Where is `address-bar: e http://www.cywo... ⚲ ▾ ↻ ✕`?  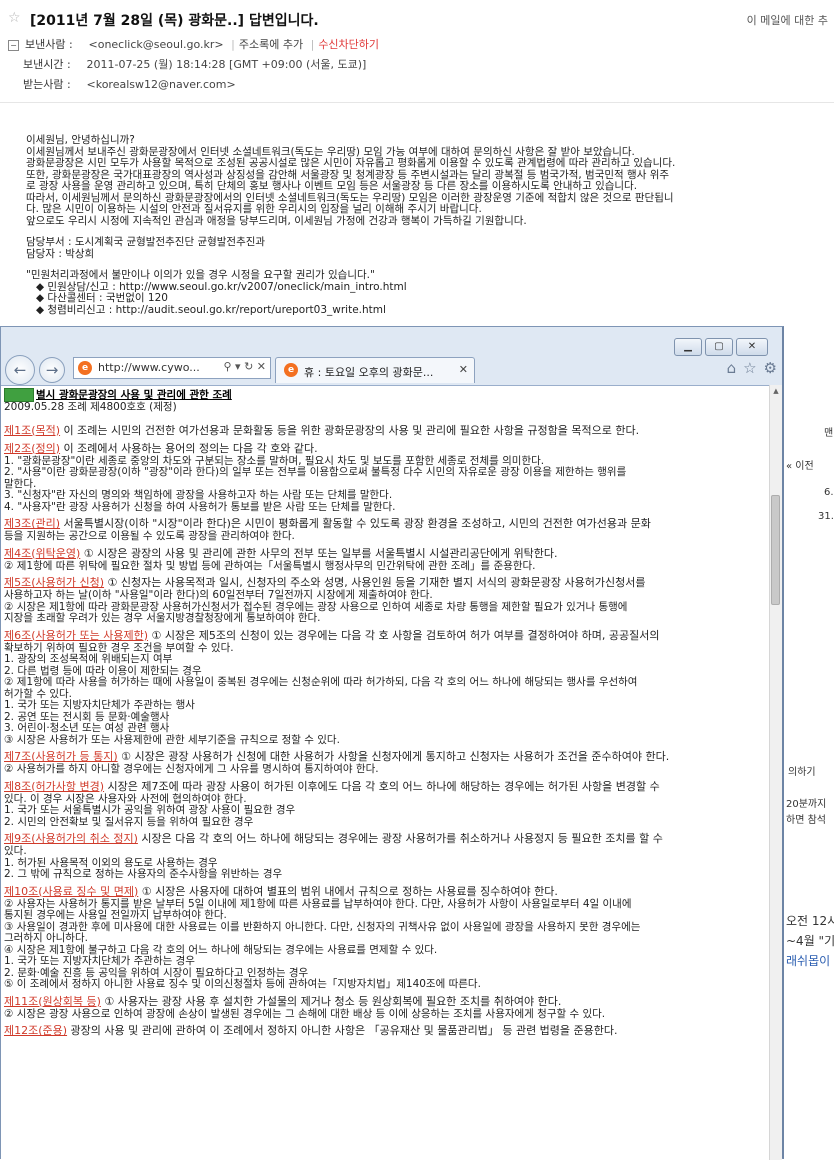 address-bar: e http://www.cywo... ⚲ ▾ ↻ ✕ is located at coordinates (172, 368).